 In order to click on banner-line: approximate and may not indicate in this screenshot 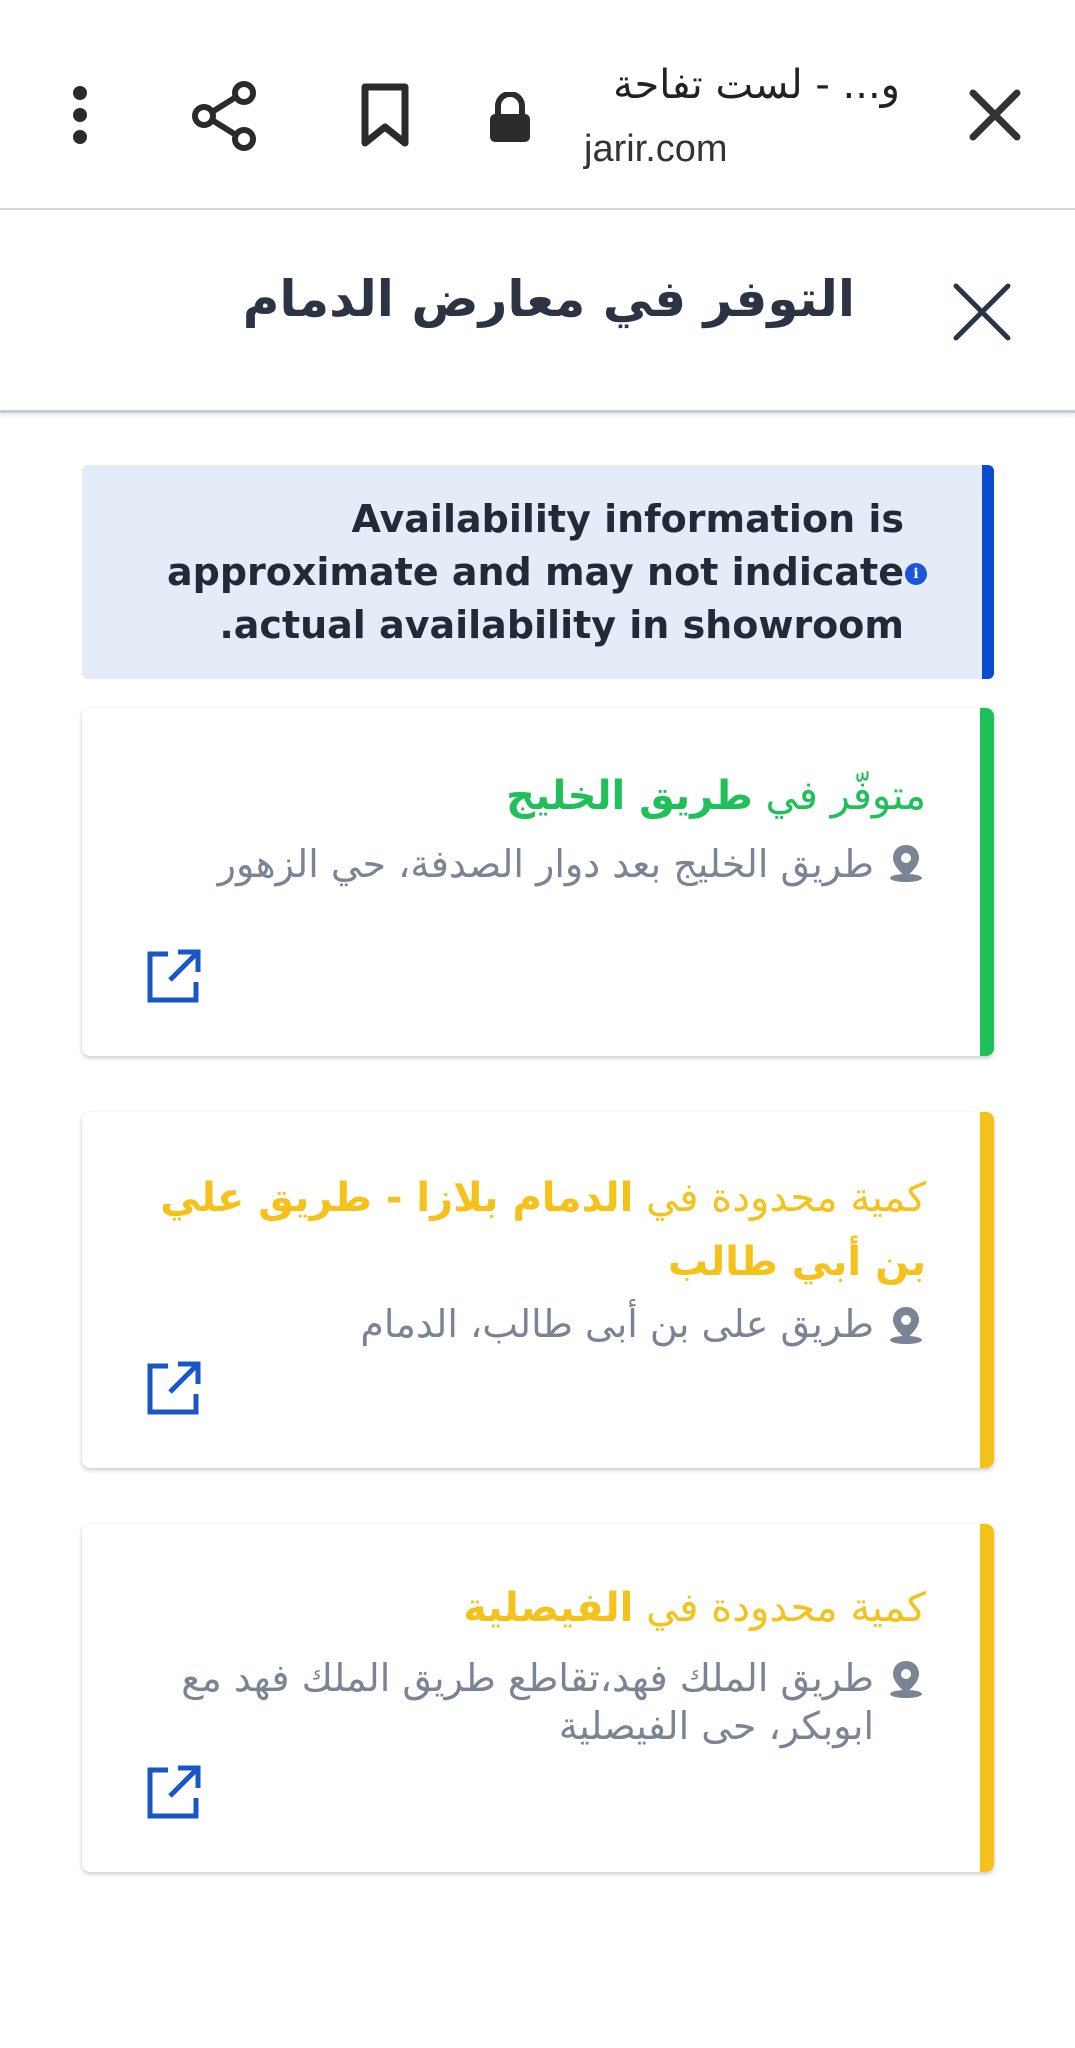, I will do `click(535, 572)`.